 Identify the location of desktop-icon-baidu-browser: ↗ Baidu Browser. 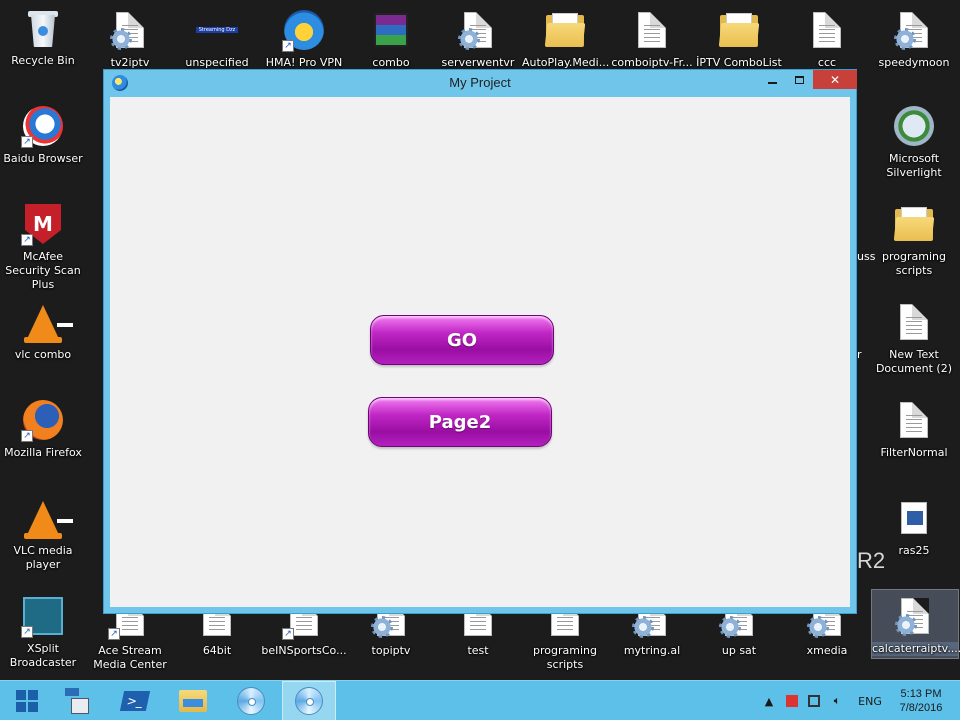
(43, 135).